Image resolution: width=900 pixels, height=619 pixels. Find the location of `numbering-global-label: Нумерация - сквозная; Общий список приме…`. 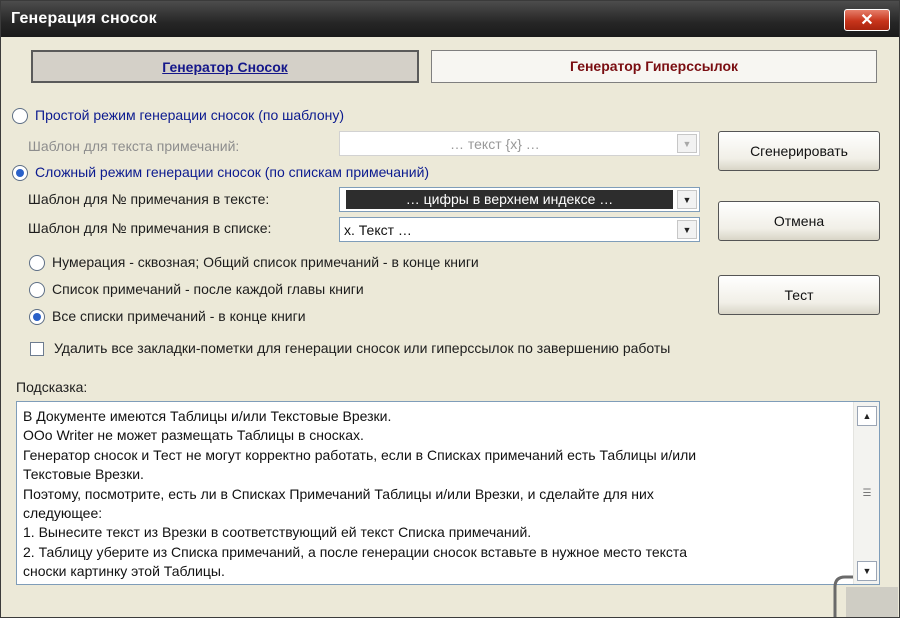

numbering-global-label: Нумерация - сквозная; Общий список приме… is located at coordinates (265, 262).